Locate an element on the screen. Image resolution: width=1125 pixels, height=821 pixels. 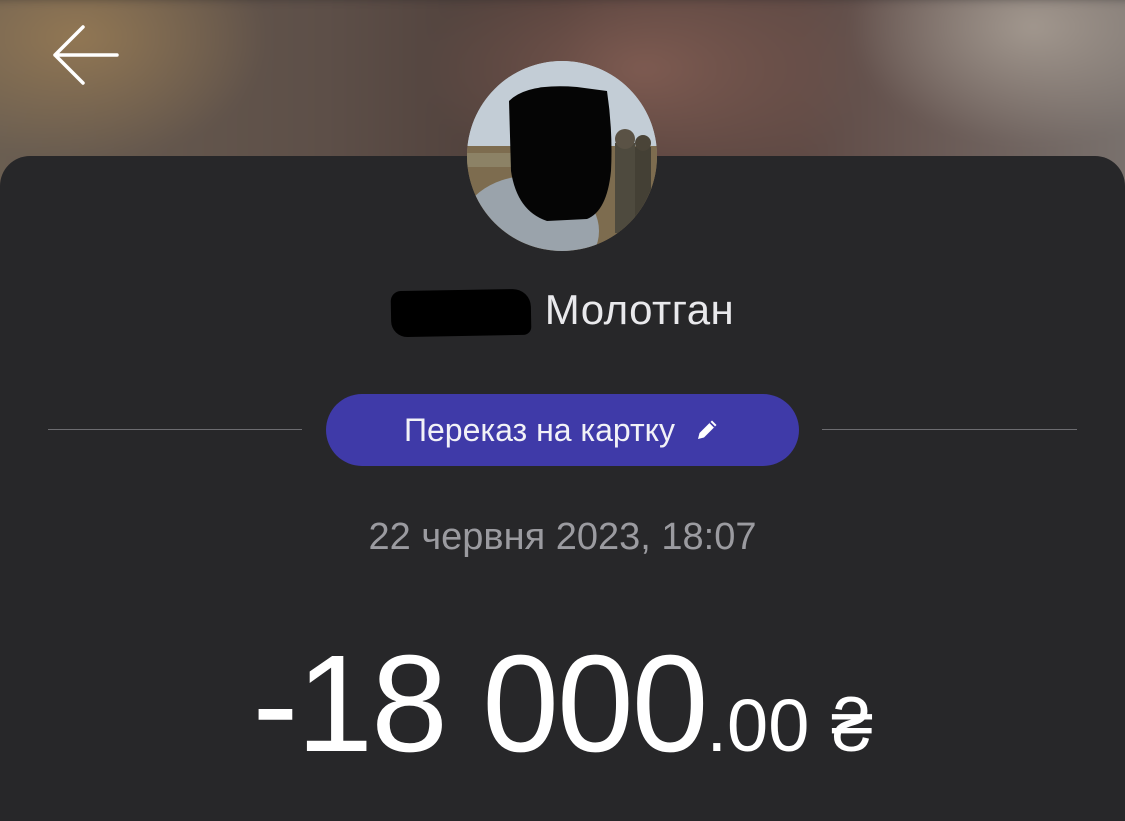
amount-major: -18 000 is located at coordinates (480, 704).